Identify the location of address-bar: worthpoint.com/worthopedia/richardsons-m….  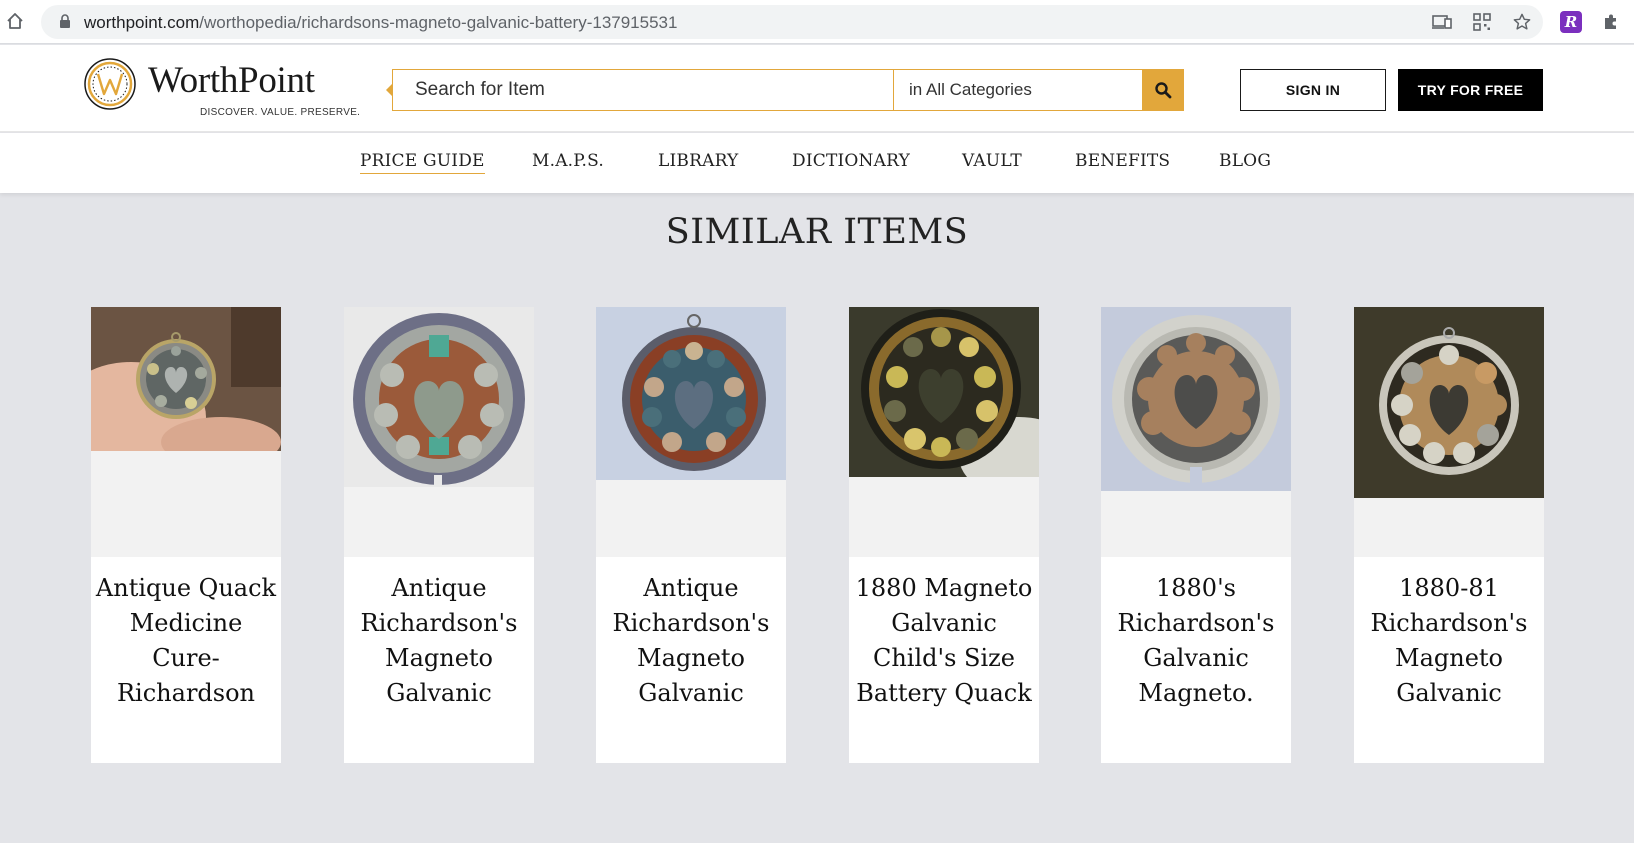
(792, 22).